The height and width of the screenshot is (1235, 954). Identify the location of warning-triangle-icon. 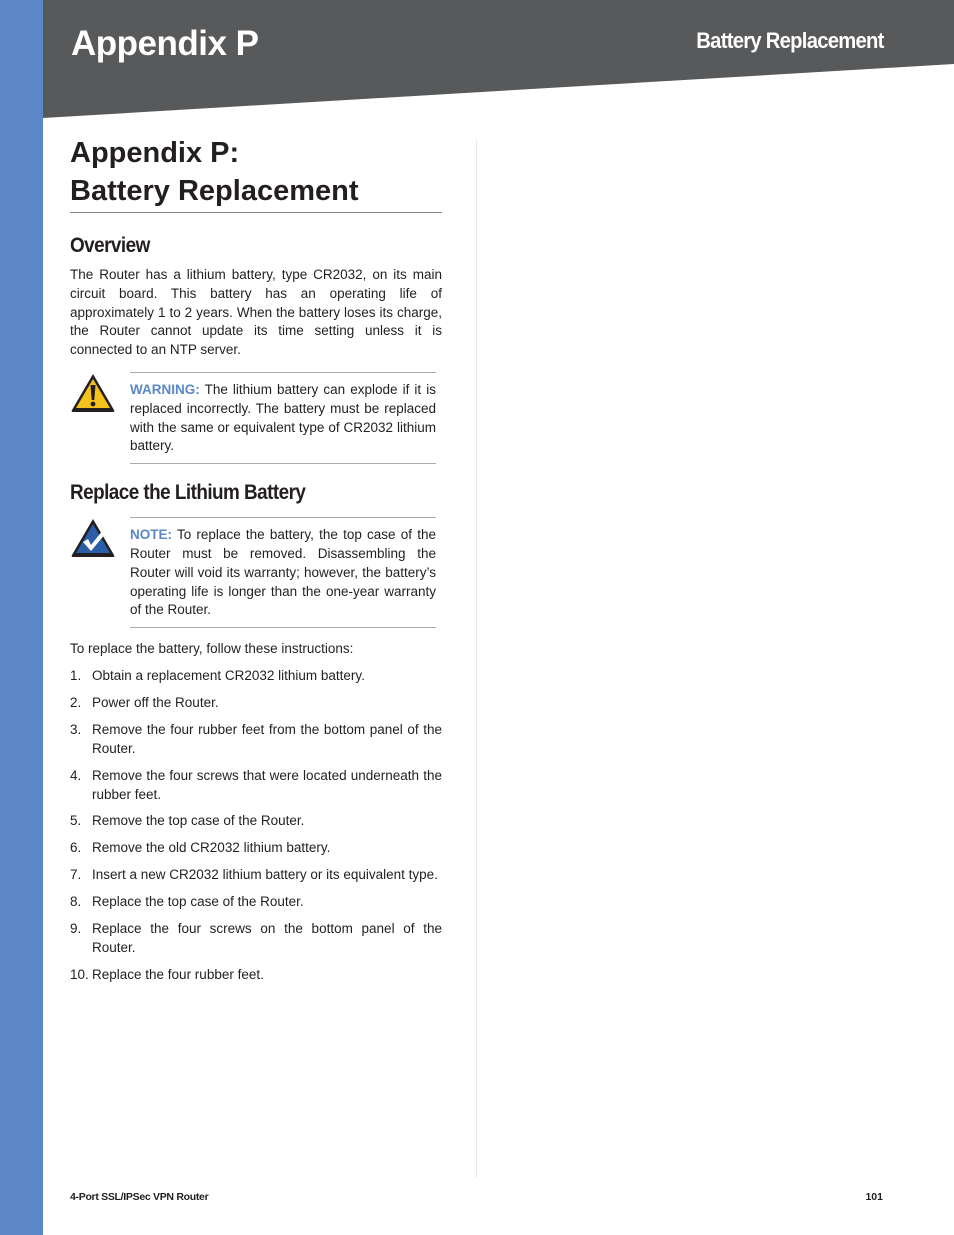
(93, 392).